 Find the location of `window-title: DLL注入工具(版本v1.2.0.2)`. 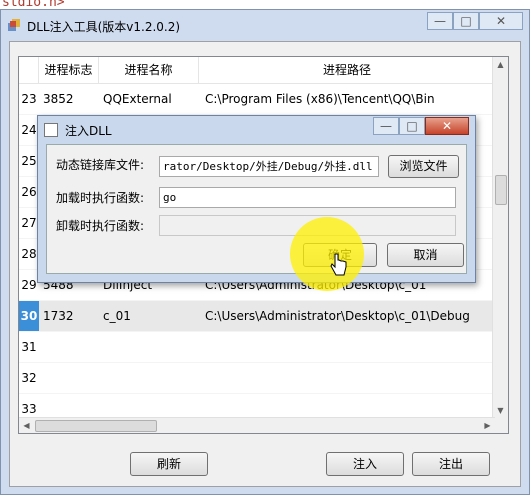

window-title: DLL注入工具(版本v1.2.0.2) is located at coordinates (104, 27).